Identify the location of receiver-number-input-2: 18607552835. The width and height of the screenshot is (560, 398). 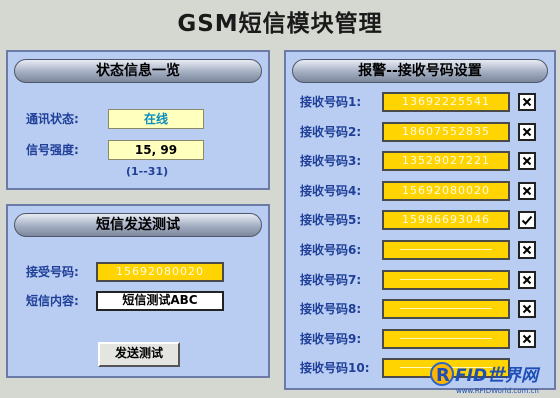
(446, 131).